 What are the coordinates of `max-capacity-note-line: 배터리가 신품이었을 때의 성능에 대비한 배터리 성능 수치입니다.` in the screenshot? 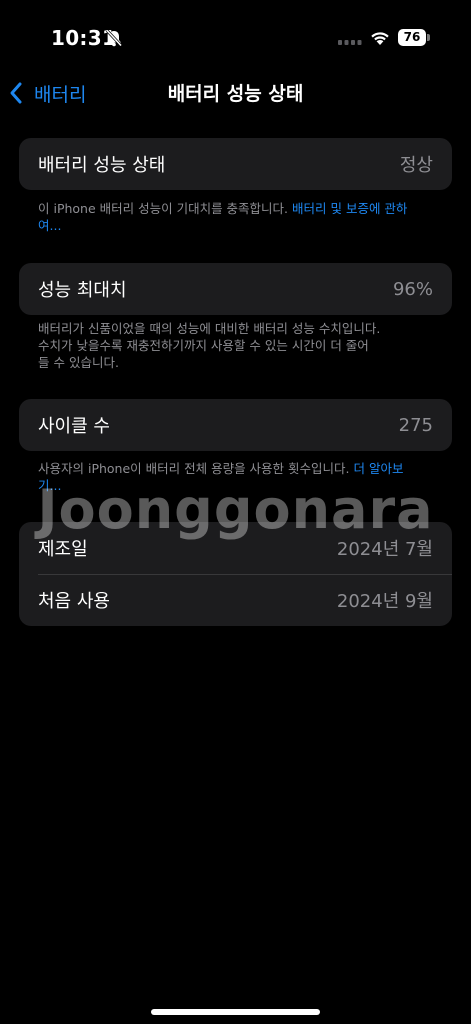 It's located at (209, 328).